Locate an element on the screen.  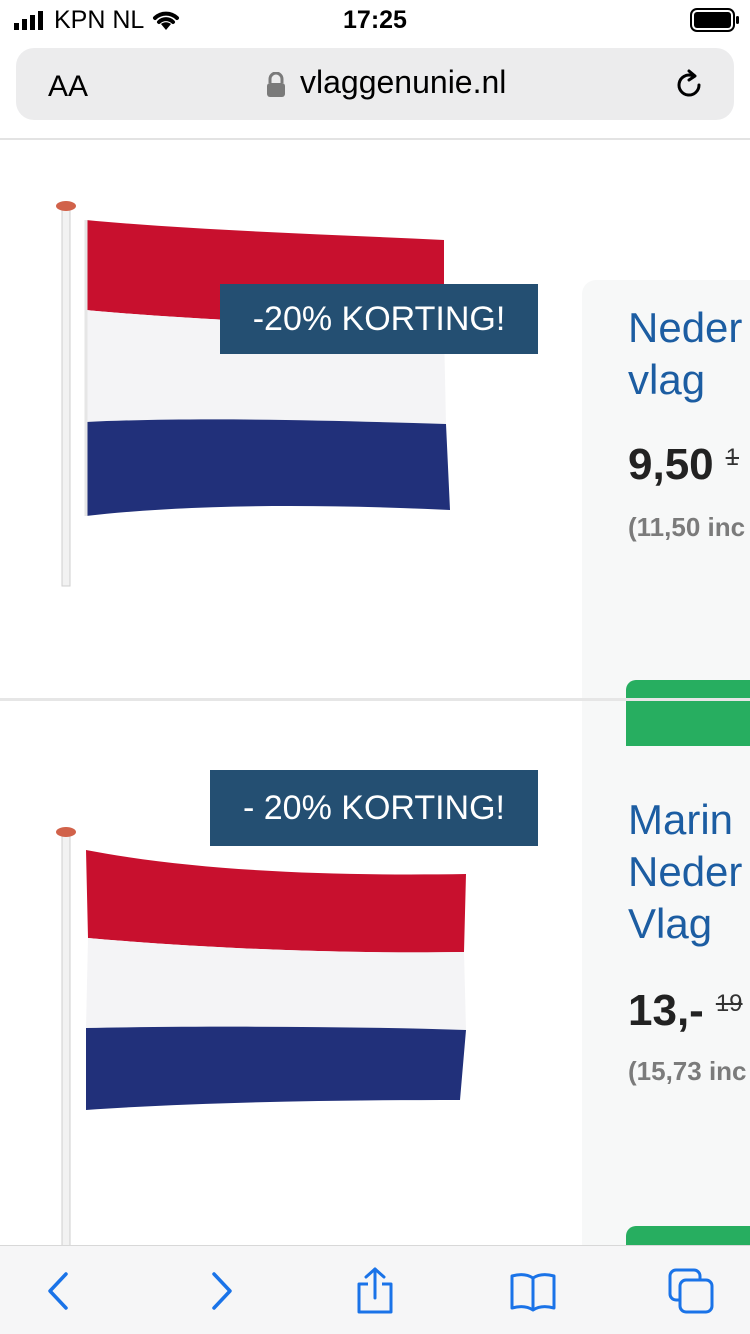
product-info-panel: Marin Neder Vlag 13,- 19 (15,73 inc is located at coordinates (666, 995).